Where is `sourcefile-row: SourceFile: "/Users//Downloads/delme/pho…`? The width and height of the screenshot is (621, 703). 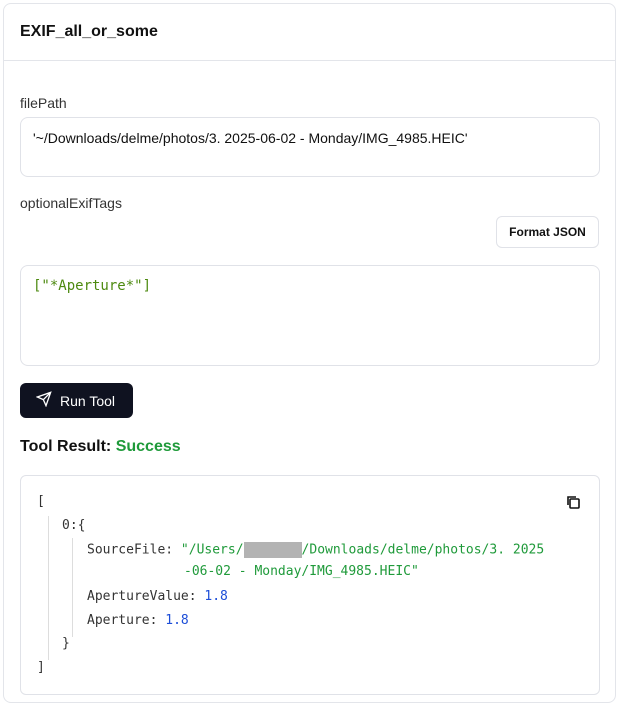 sourcefile-row: SourceFile: "/Users//Downloads/delme/pho… is located at coordinates (316, 550).